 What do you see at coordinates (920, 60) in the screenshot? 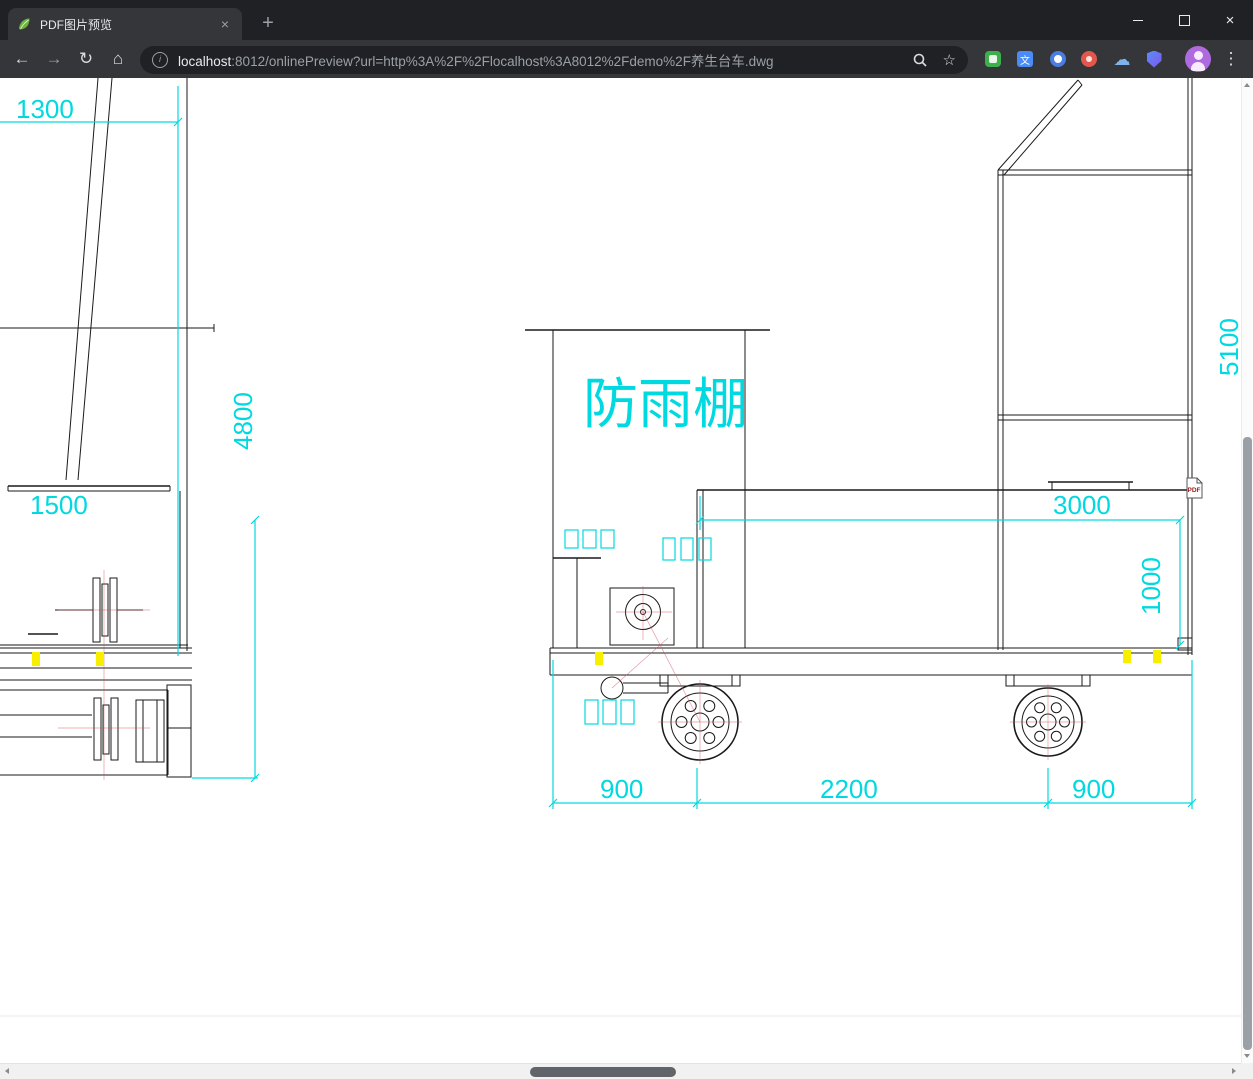
I see `zoom-icon` at bounding box center [920, 60].